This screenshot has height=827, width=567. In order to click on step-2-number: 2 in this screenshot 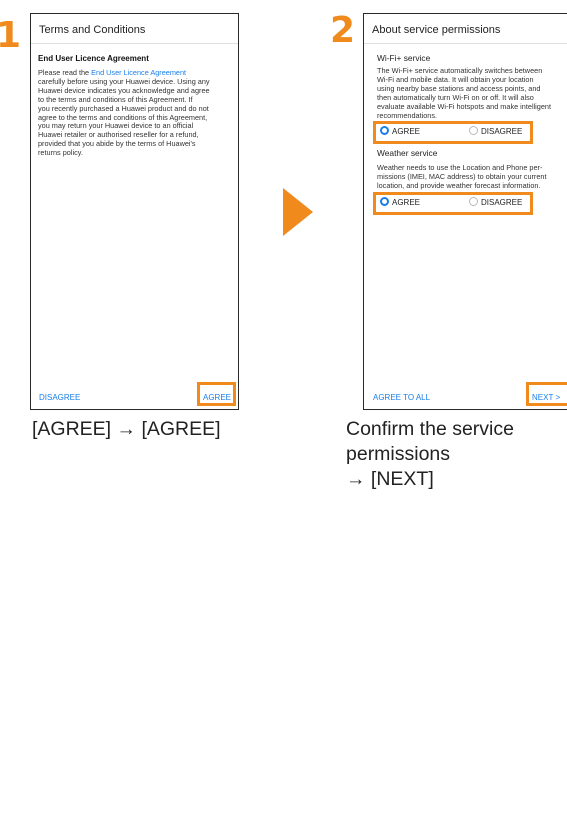, I will do `click(343, 30)`.